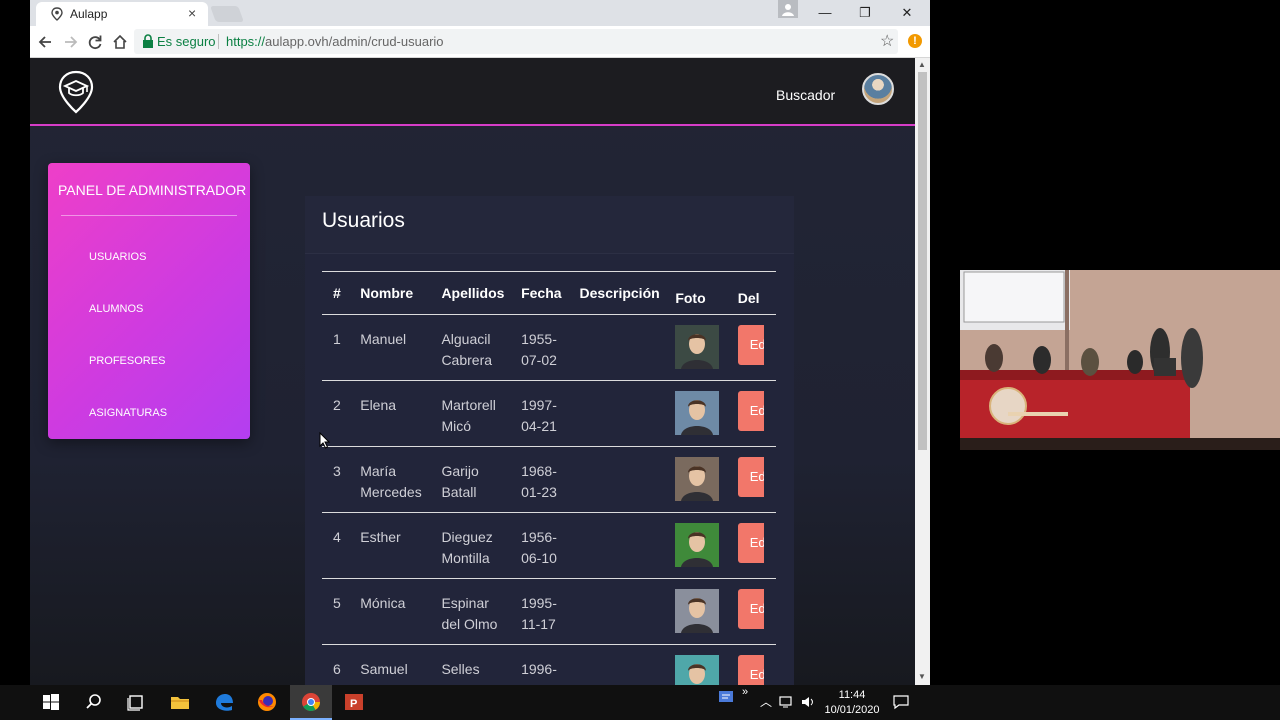 This screenshot has width=1280, height=720. Describe the element at coordinates (825, 13) in the screenshot. I see `minimize-button: —` at that location.